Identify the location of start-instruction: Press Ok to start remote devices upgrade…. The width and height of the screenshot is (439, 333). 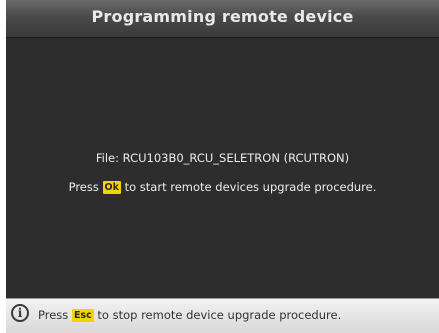
(222, 187).